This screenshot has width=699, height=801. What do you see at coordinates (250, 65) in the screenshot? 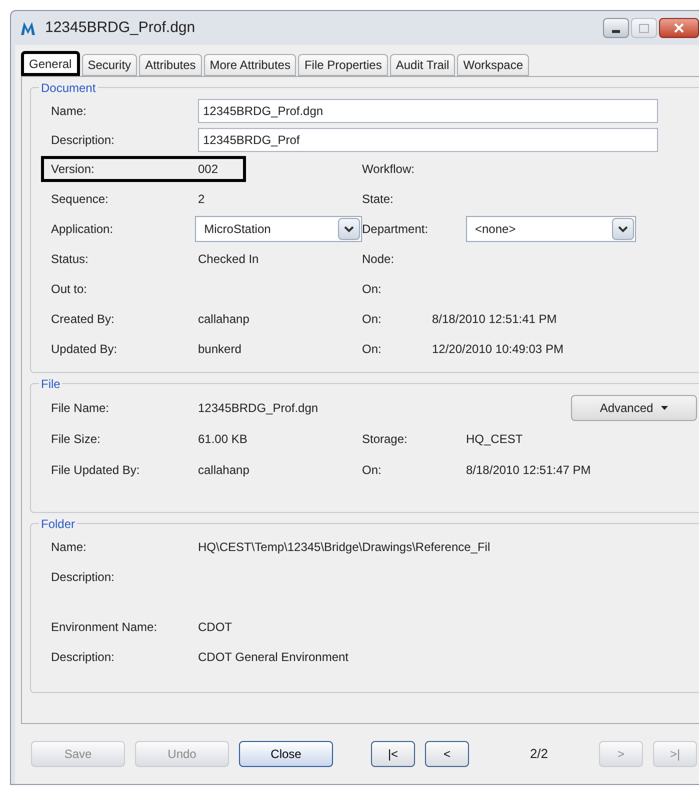
I see `tab: More Attributes` at bounding box center [250, 65].